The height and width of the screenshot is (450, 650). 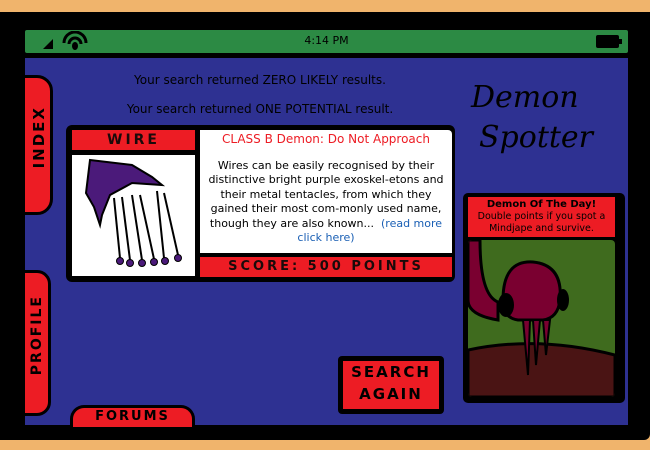 What do you see at coordinates (391, 385) in the screenshot?
I see `search-again-button: SEARCH AGAIN` at bounding box center [391, 385].